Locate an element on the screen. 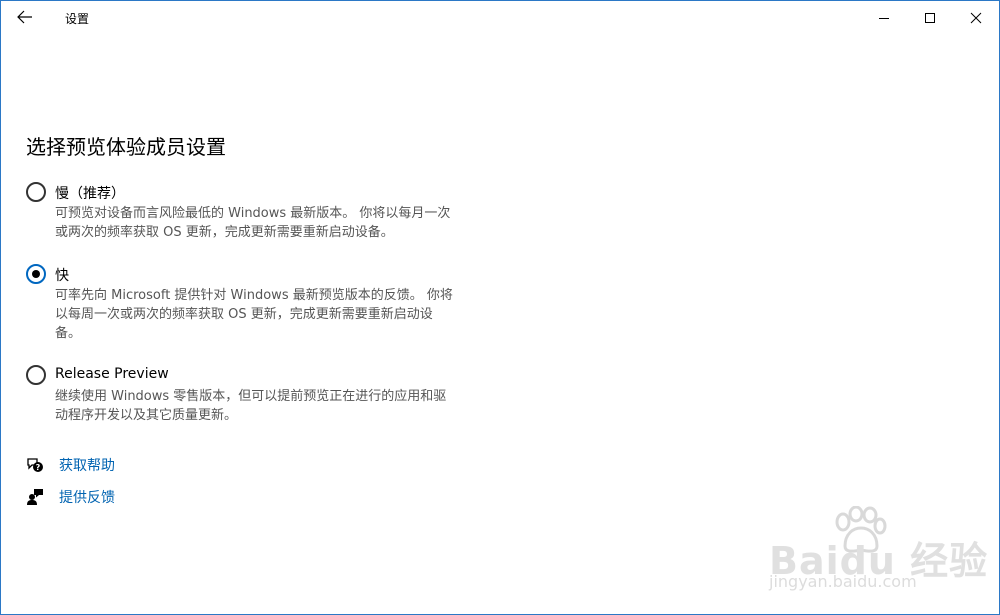 The width and height of the screenshot is (1000, 615). minimize-icon is located at coordinates (884, 18).